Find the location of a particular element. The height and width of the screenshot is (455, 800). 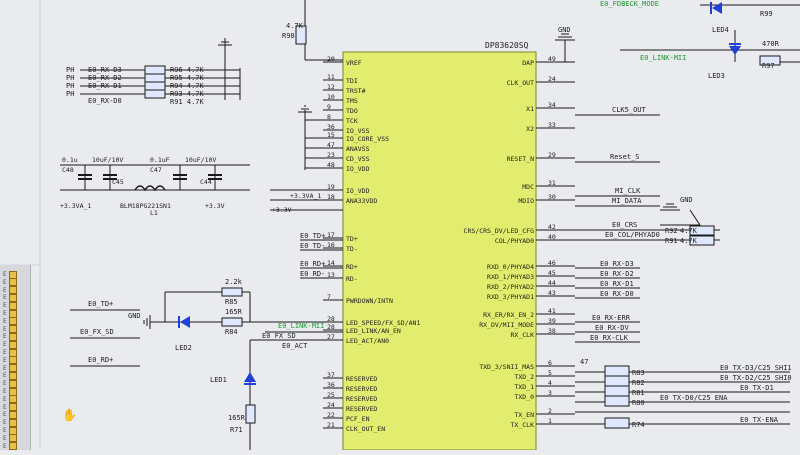

net-power-33va-chip: +3.3VA_1 is located at coordinates (305, 196).